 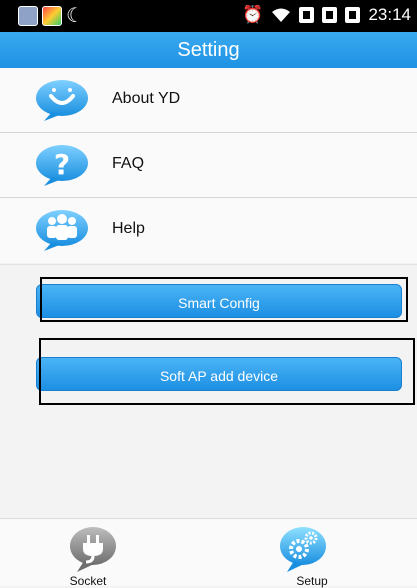 I want to click on status-notifications: ☾, so click(x=51, y=16).